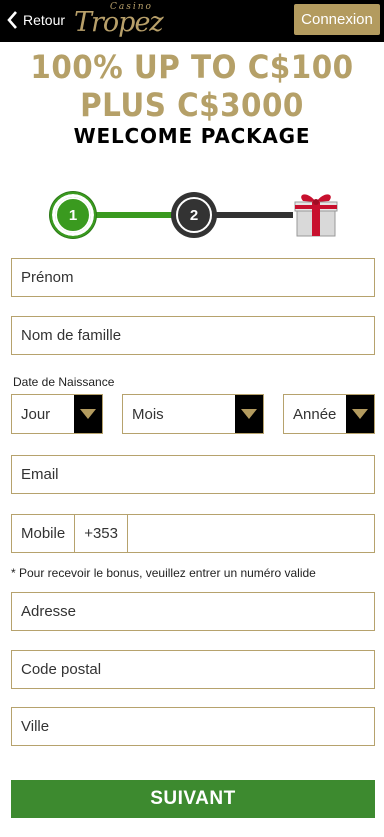 The image size is (384, 837). Describe the element at coordinates (44, 533) in the screenshot. I see `mobile-label: Mobile` at that location.